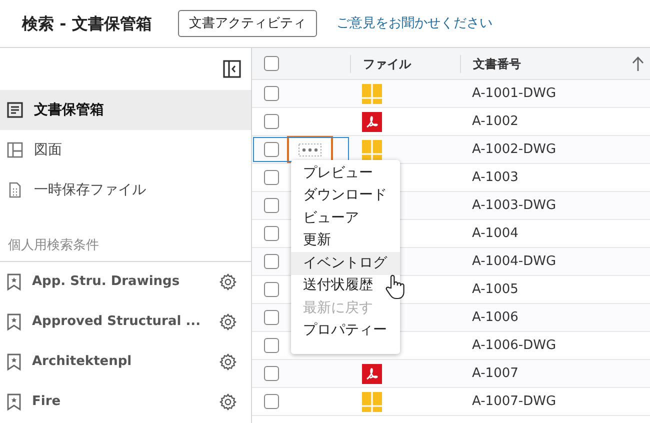  What do you see at coordinates (87, 23) in the screenshot?
I see `page-title: 検索 - 文書保管箱` at bounding box center [87, 23].